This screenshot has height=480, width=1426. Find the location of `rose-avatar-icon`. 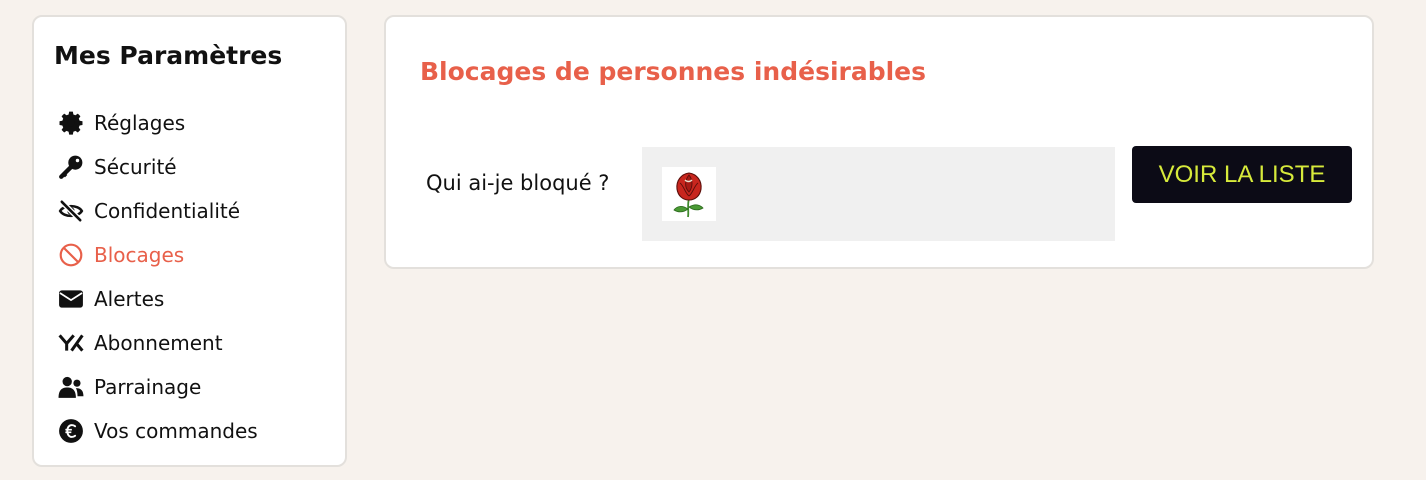

rose-avatar-icon is located at coordinates (688, 195).